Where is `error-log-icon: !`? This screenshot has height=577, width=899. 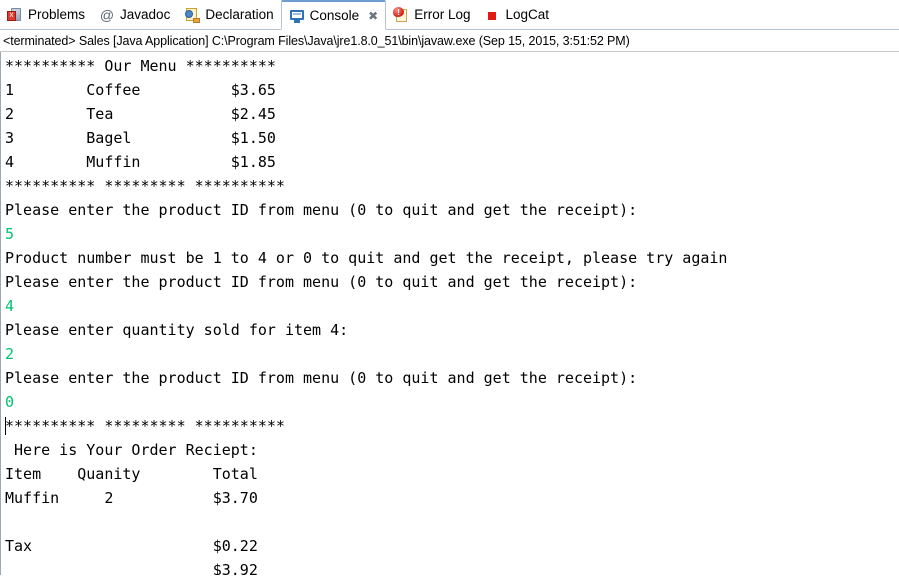
error-log-icon: ! is located at coordinates (401, 14).